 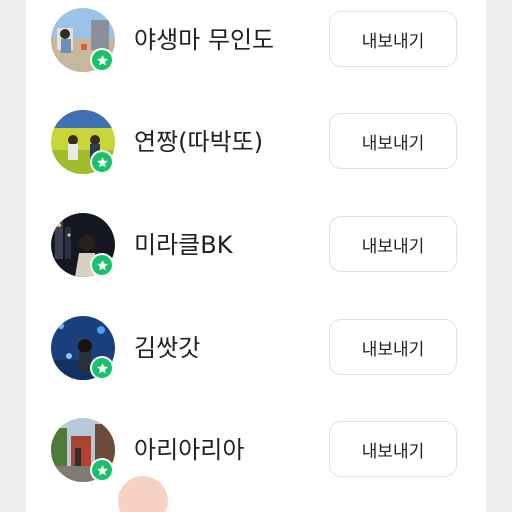 I want to click on user-name: 연짱(따박또), so click(x=199, y=142).